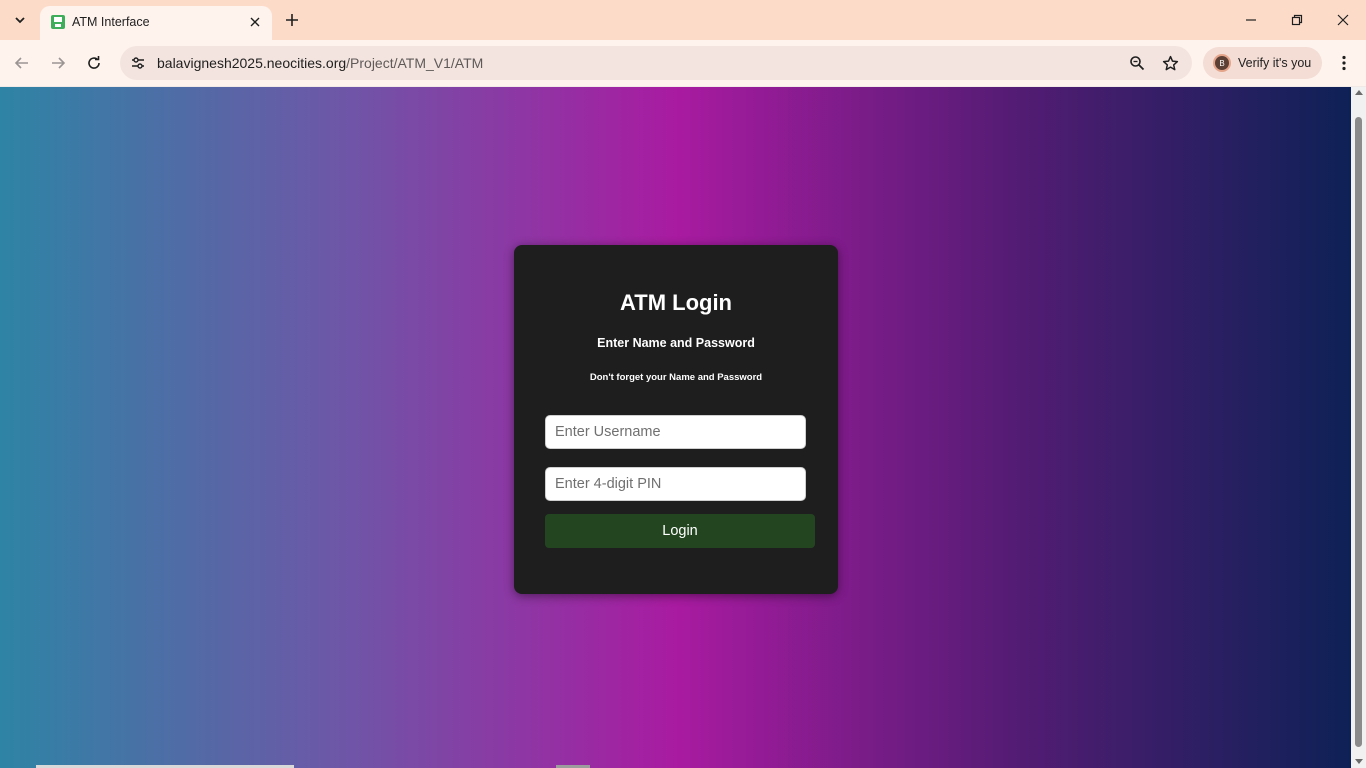 The height and width of the screenshot is (768, 1366). I want to click on avatar: B, so click(1222, 63).